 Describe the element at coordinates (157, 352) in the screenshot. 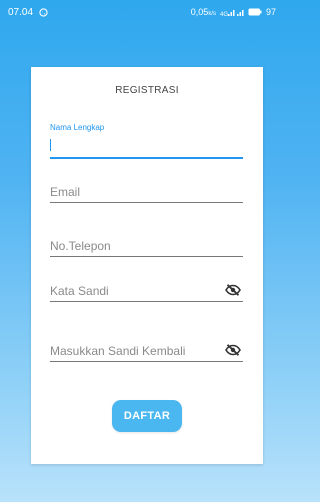

I see `confirm-password-field` at that location.